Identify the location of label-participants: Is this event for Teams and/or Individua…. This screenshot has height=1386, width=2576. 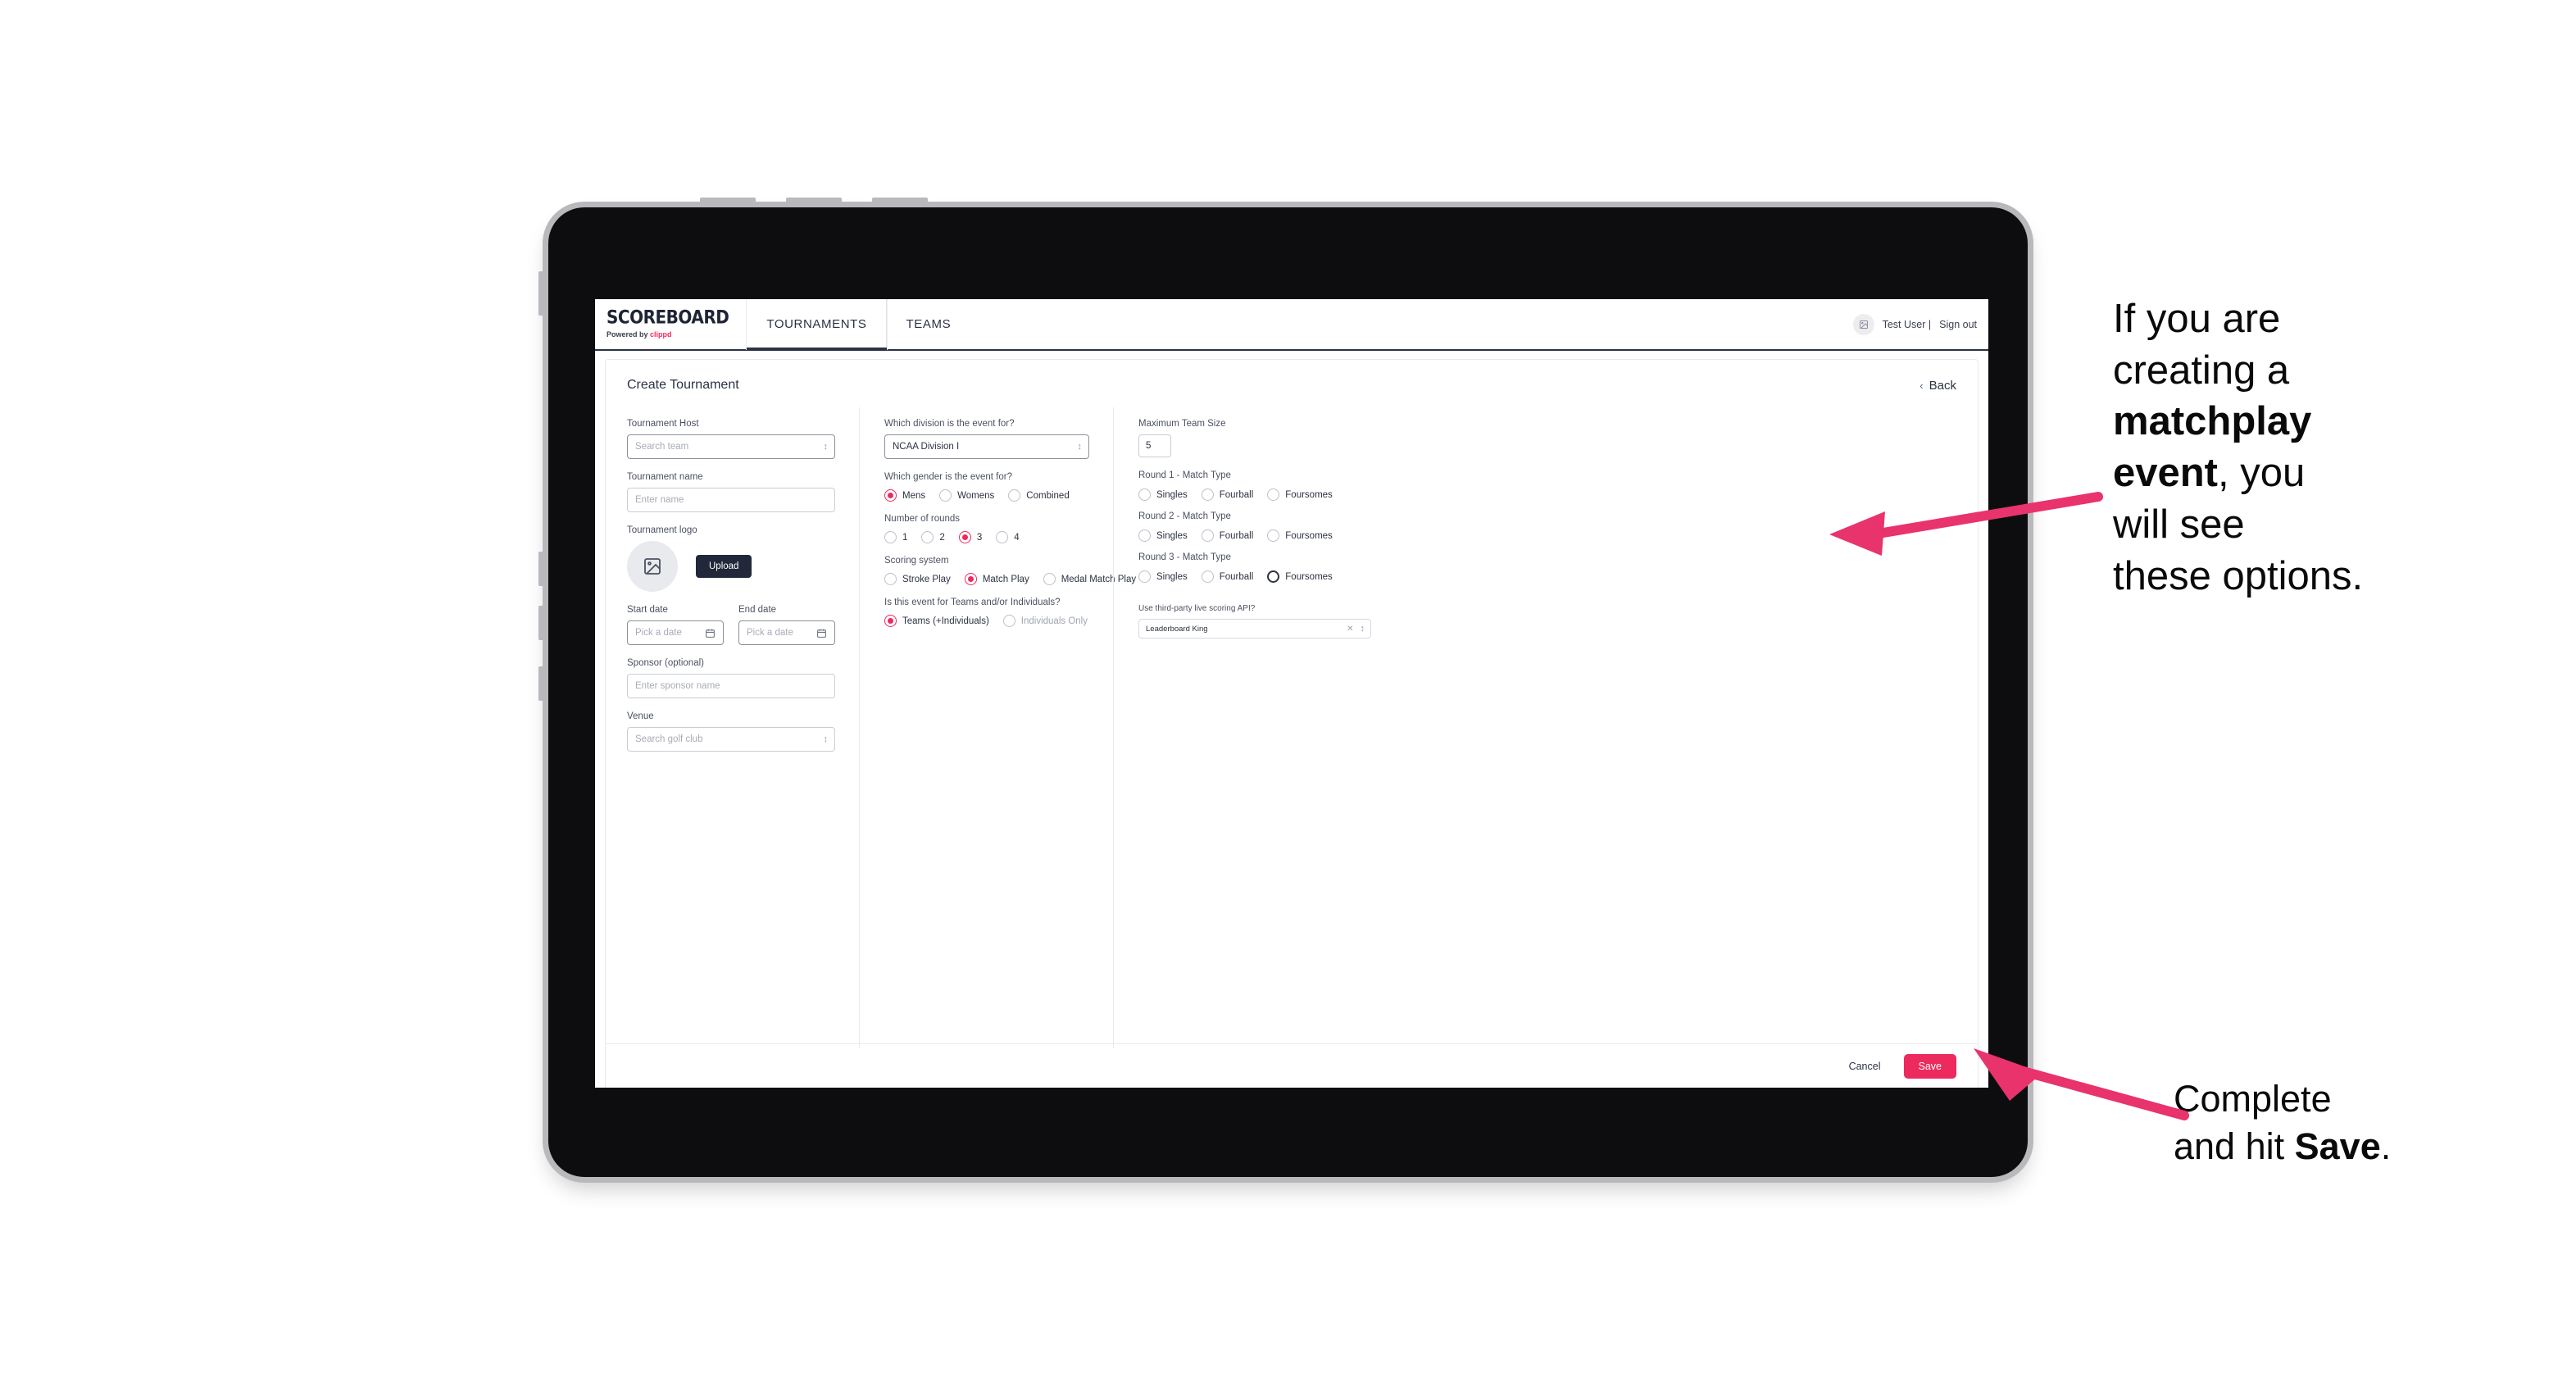
(972, 602).